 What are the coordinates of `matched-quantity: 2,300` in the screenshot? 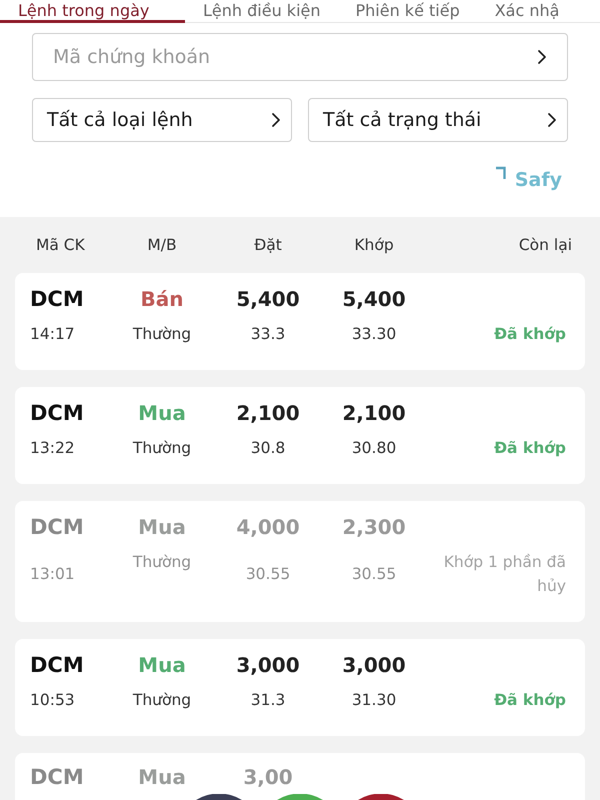 It's located at (374, 527).